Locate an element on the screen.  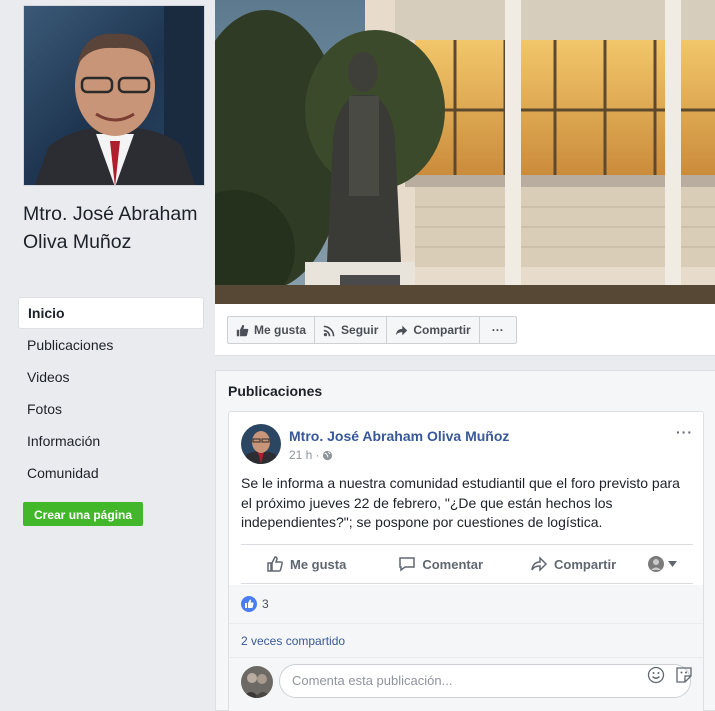
post-comment-button: Comentar is located at coordinates (440, 564).